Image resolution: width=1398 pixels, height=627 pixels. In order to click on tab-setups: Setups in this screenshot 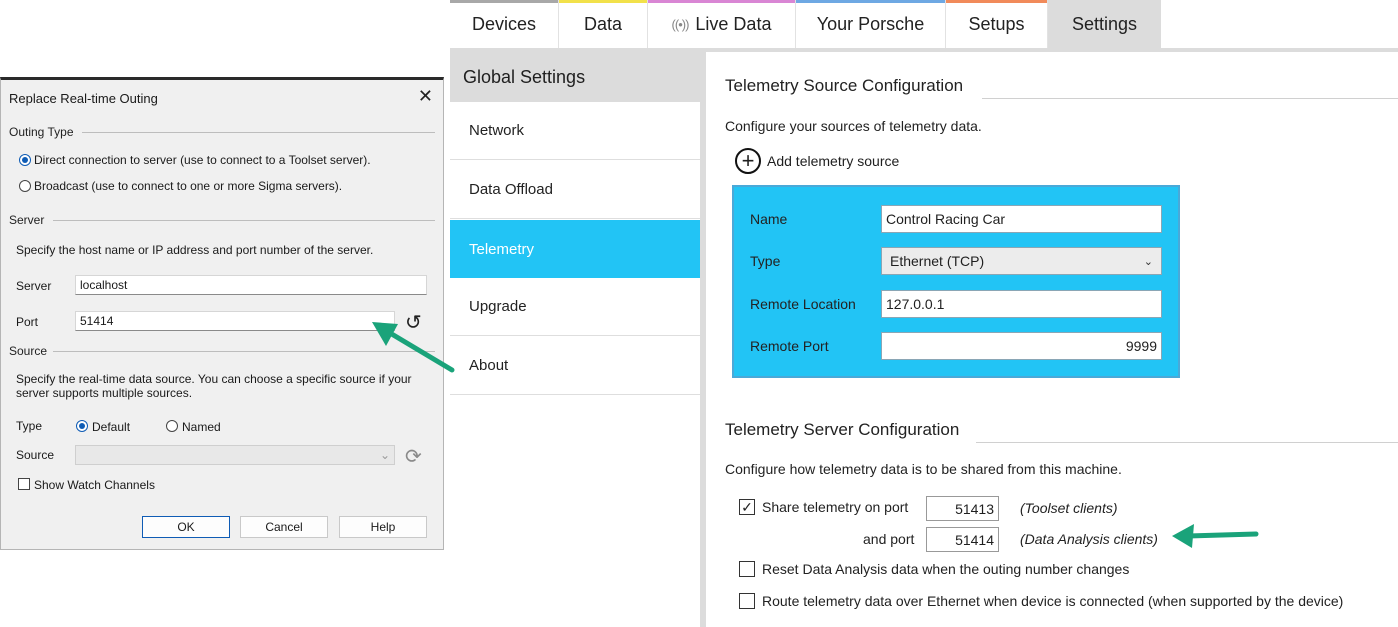, I will do `click(997, 24)`.